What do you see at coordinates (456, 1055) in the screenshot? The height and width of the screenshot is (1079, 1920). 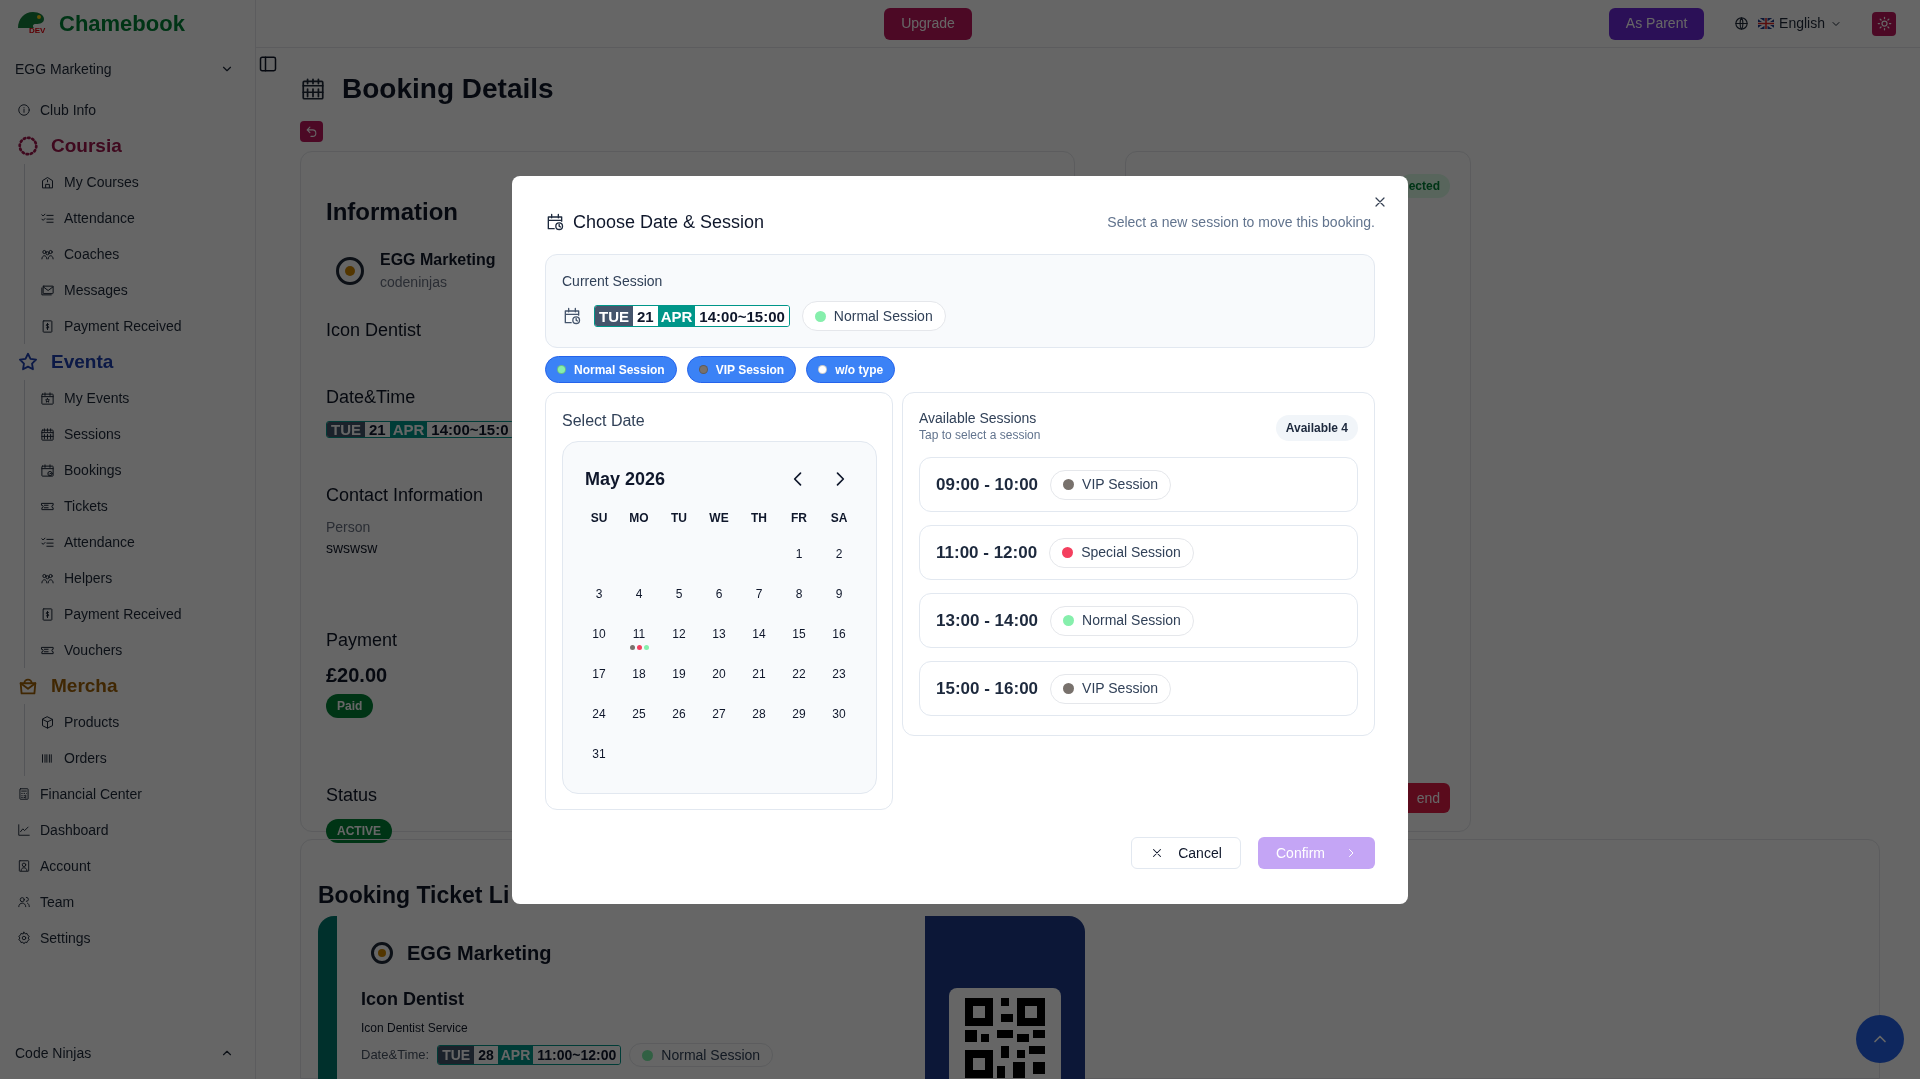 I see `weekday-label: TUE` at bounding box center [456, 1055].